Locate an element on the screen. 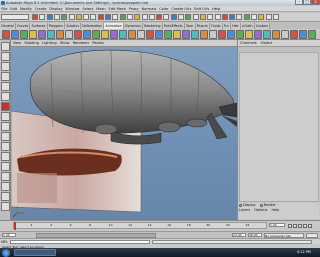 This screenshot has width=320, height=257. menu-window: Window is located at coordinates (72, 9).